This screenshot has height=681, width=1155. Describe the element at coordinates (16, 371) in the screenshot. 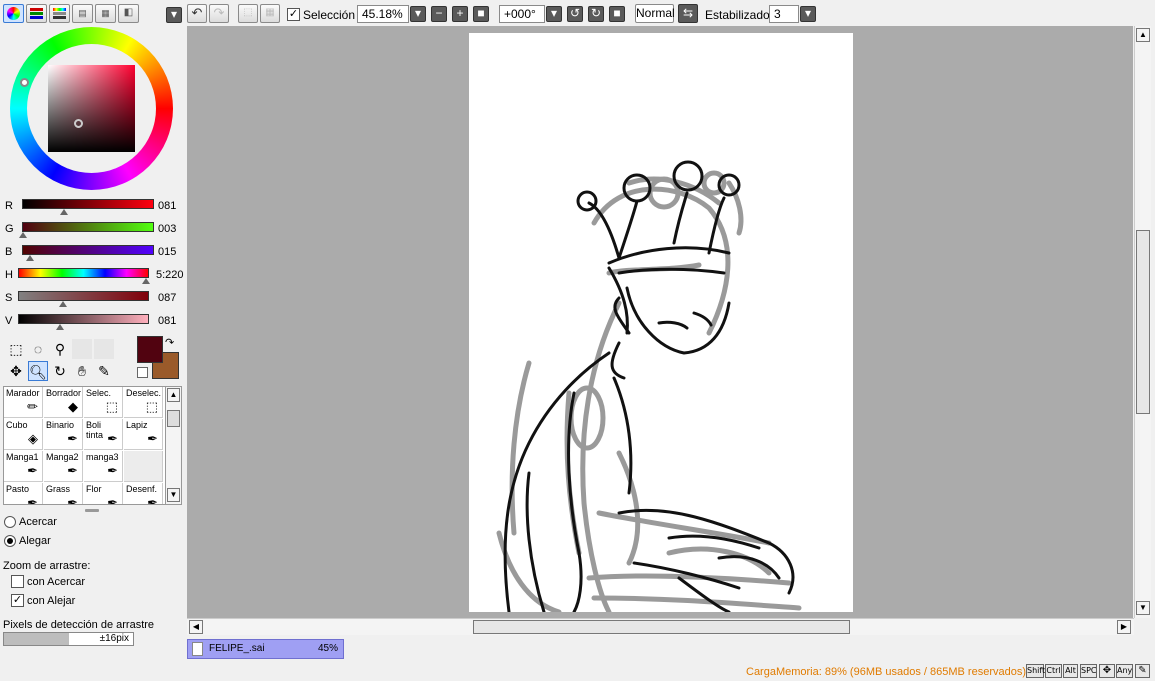

I see `move-icon: ✥` at that location.